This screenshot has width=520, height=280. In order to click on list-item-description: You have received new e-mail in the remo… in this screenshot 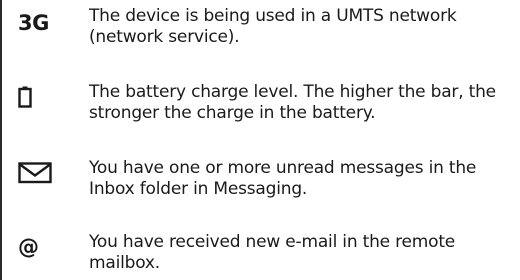, I will do `click(272, 252)`.